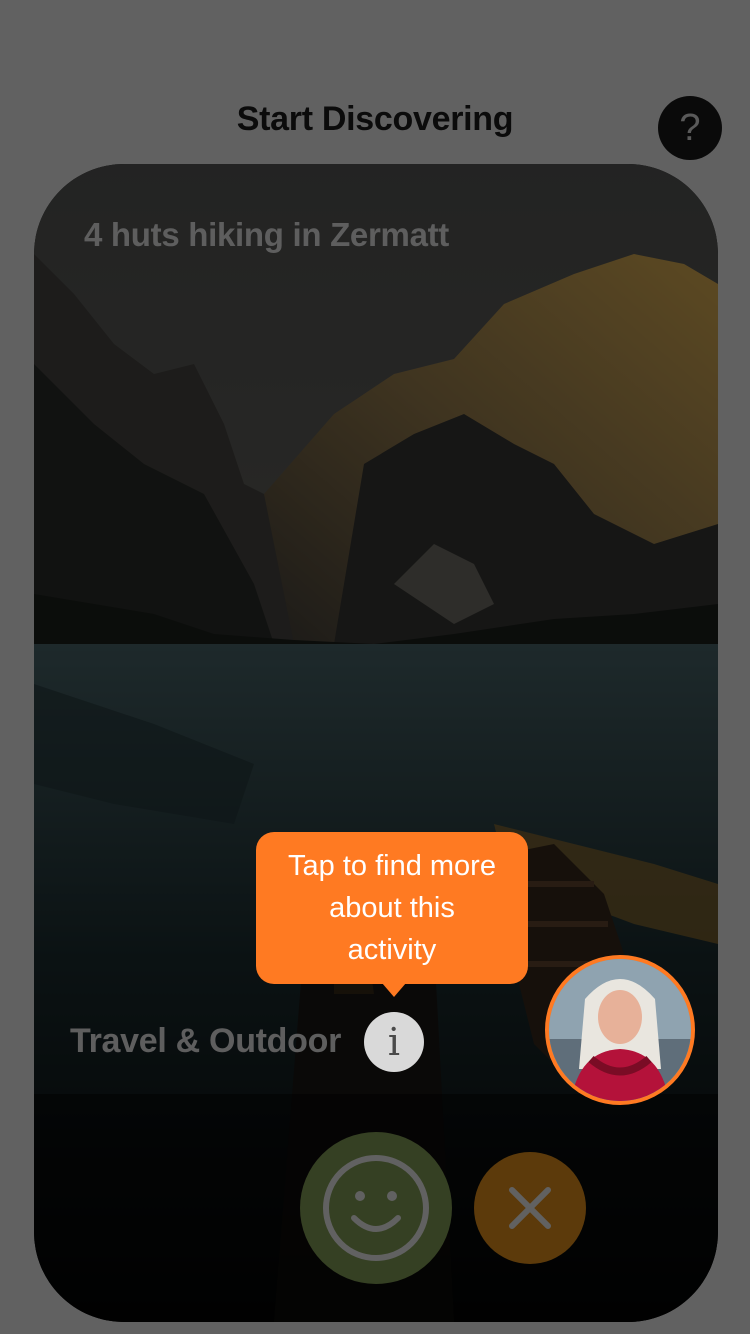 The height and width of the screenshot is (1334, 750). I want to click on page-title: Start Discovering, so click(375, 119).